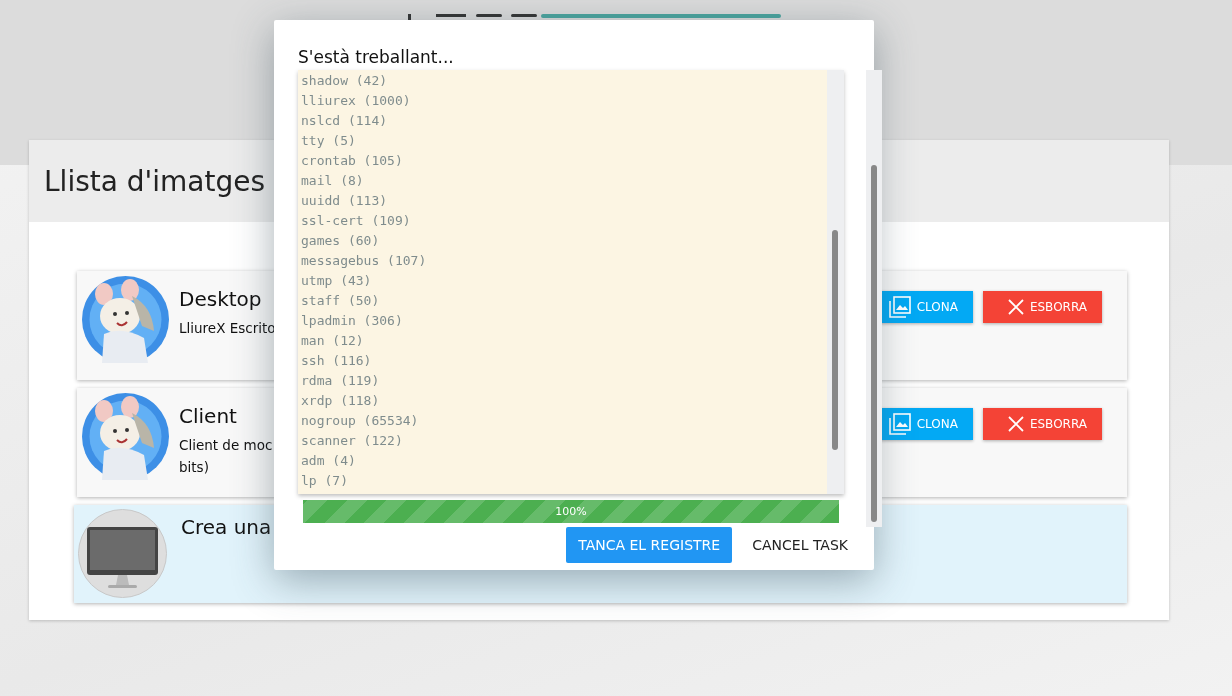  Describe the element at coordinates (226, 527) in the screenshot. I see `image-name: Crea una` at that location.